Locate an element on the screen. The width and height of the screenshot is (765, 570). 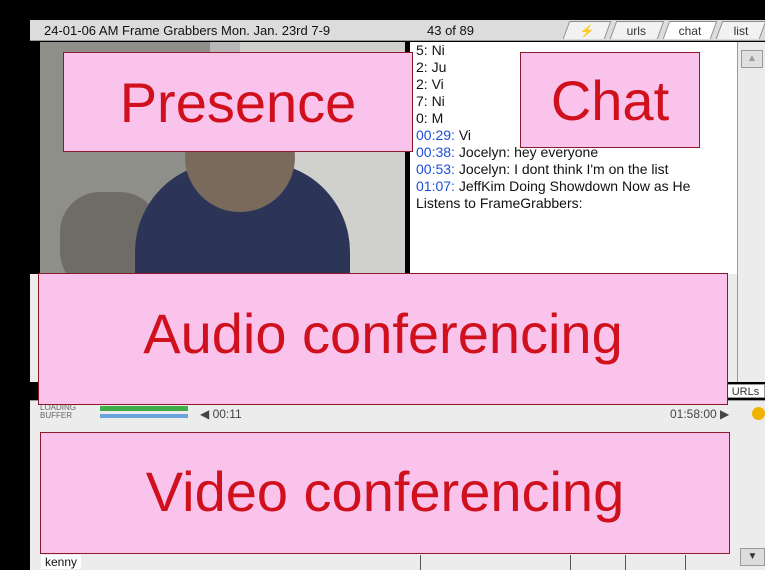
presence-callout: Presence is located at coordinates (238, 102).